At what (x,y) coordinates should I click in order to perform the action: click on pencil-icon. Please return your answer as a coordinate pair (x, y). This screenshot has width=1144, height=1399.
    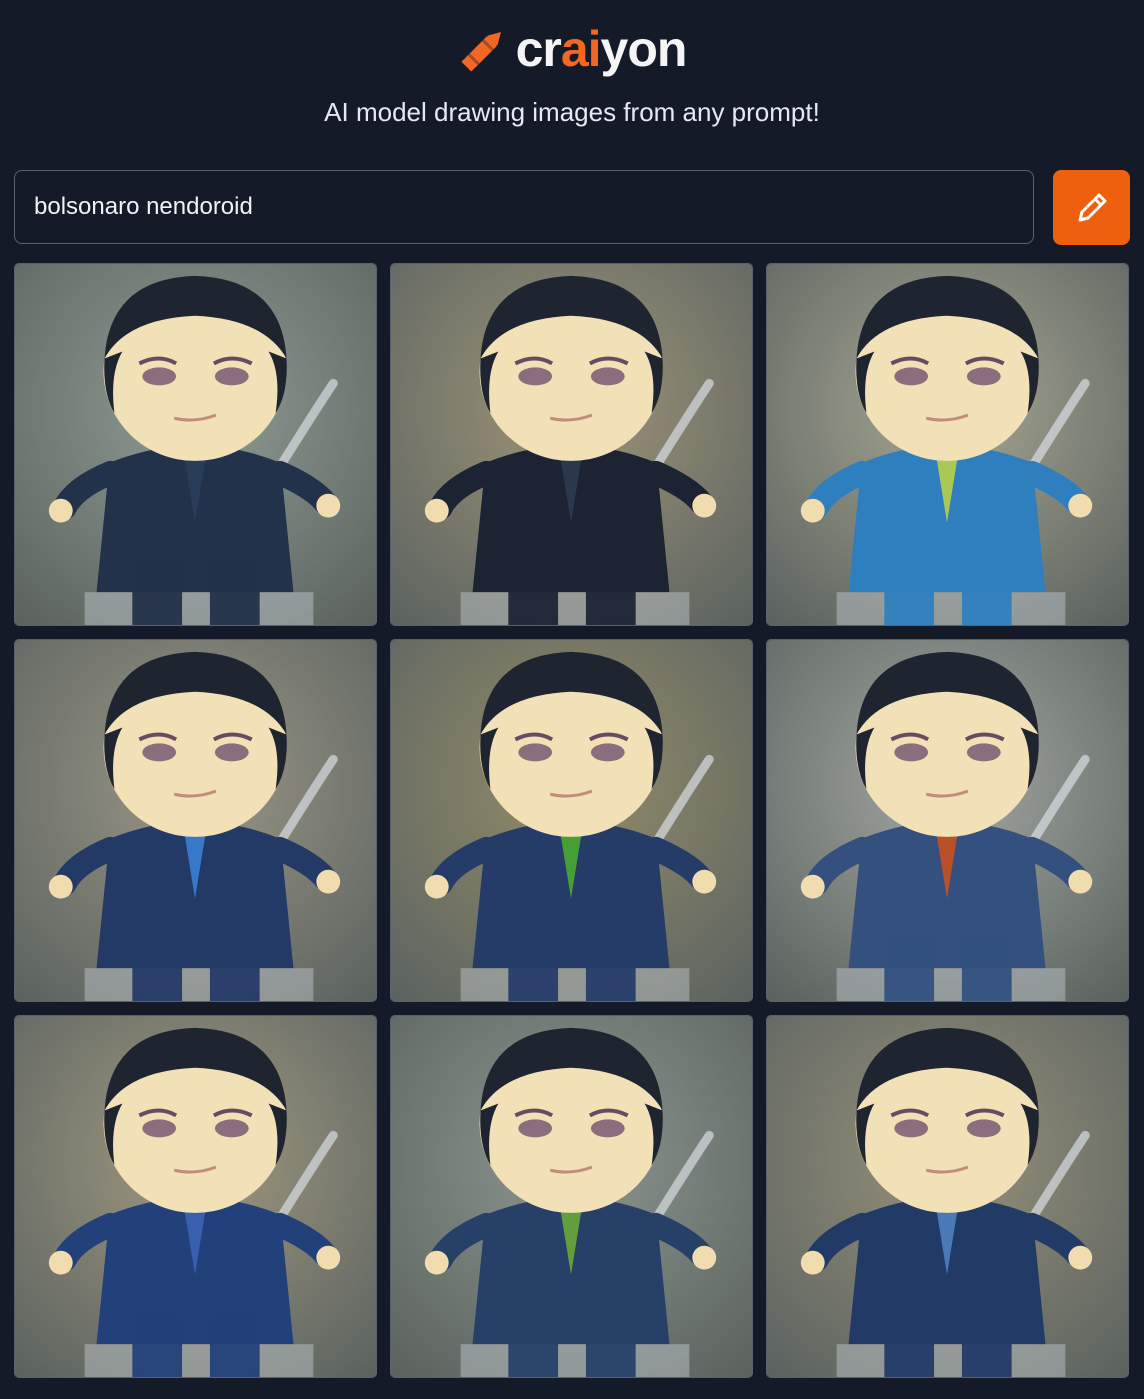
    Looking at the image, I should click on (1092, 207).